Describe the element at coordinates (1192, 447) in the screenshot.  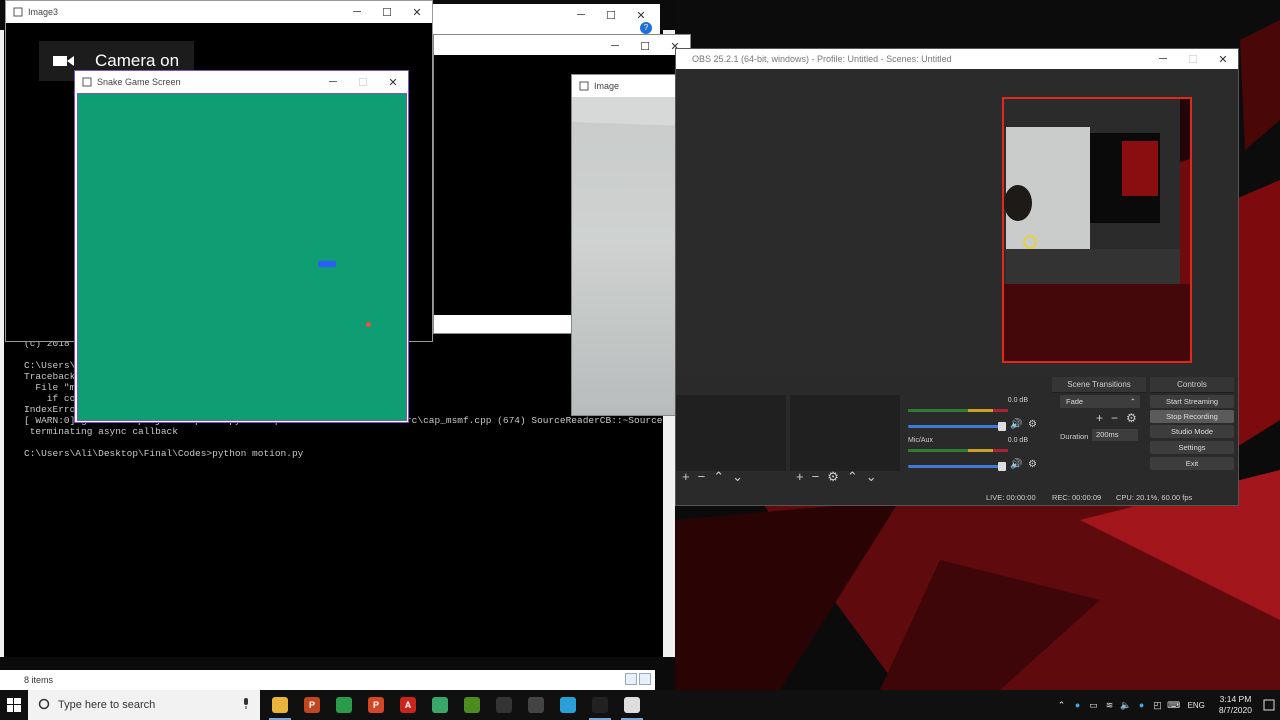
I see `settings-button: Settings` at that location.